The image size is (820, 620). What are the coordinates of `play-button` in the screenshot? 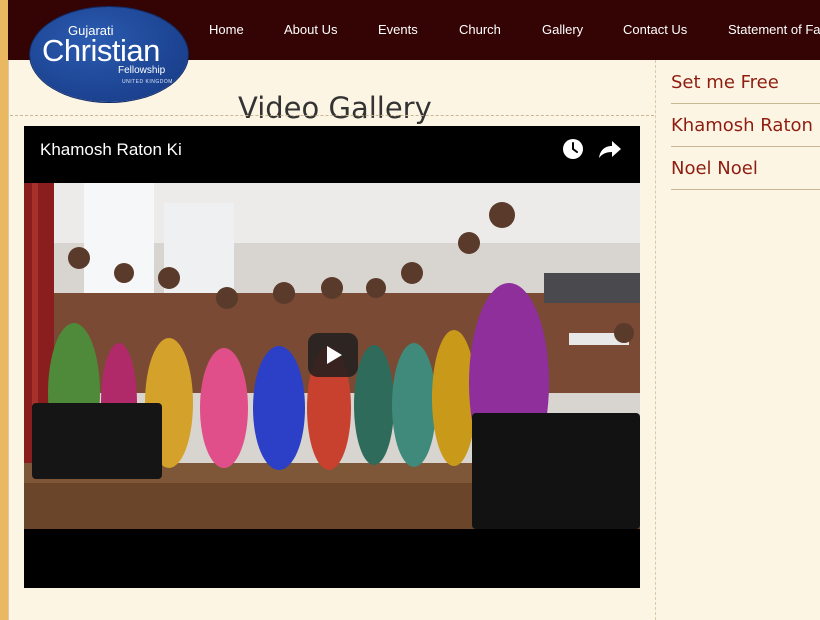 It's located at (333, 355).